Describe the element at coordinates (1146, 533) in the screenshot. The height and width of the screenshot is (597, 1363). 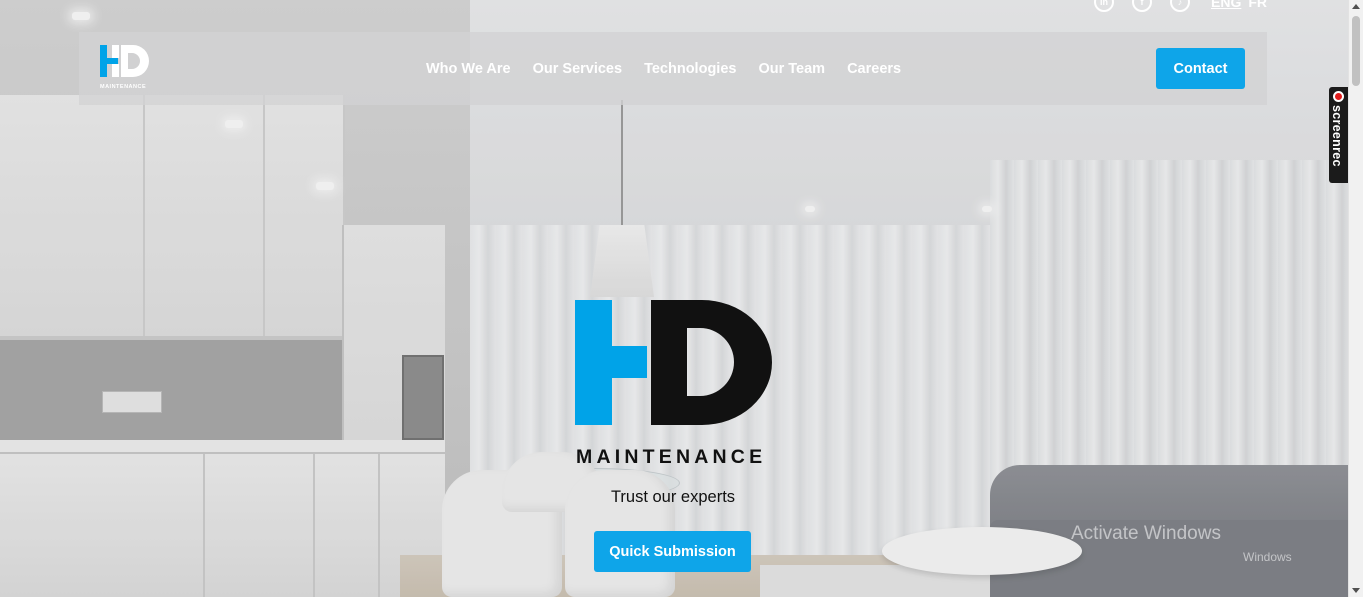
I see `watermark-title: Activate Windows` at that location.